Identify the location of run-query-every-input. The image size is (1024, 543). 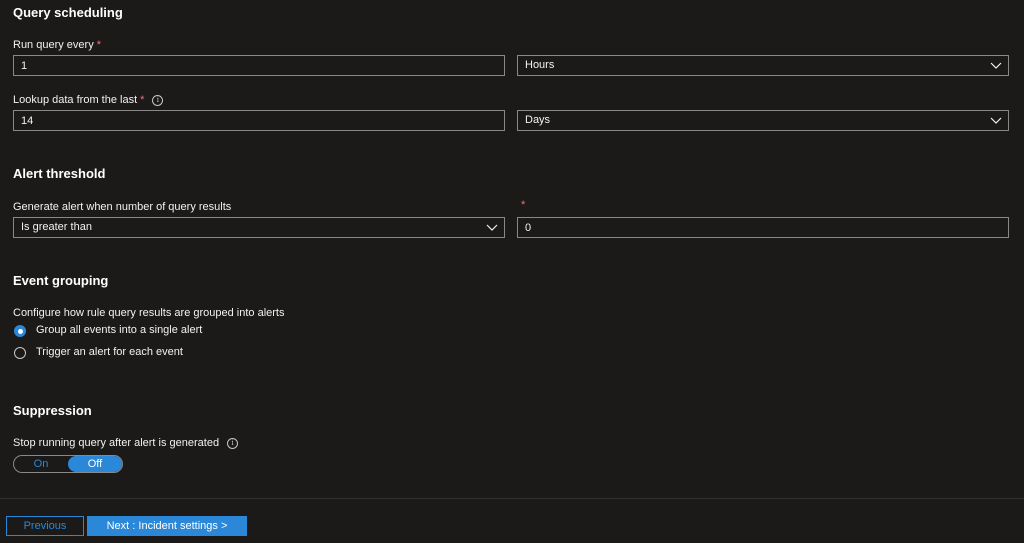
(259, 65).